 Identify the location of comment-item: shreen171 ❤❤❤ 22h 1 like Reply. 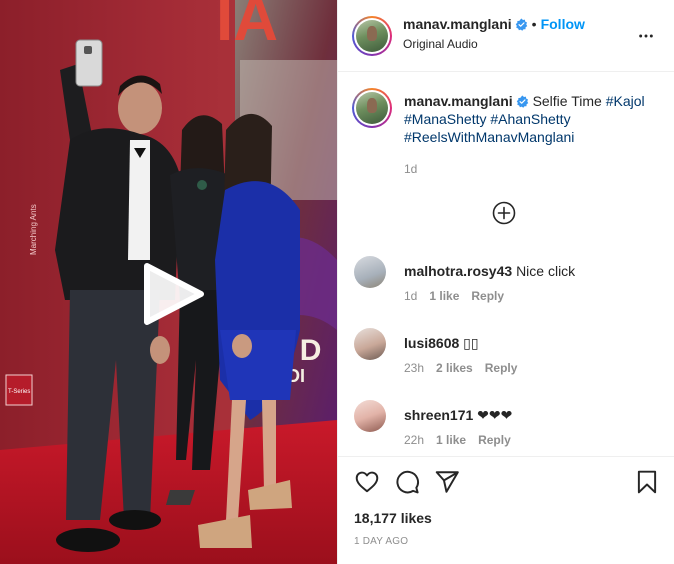
(506, 430).